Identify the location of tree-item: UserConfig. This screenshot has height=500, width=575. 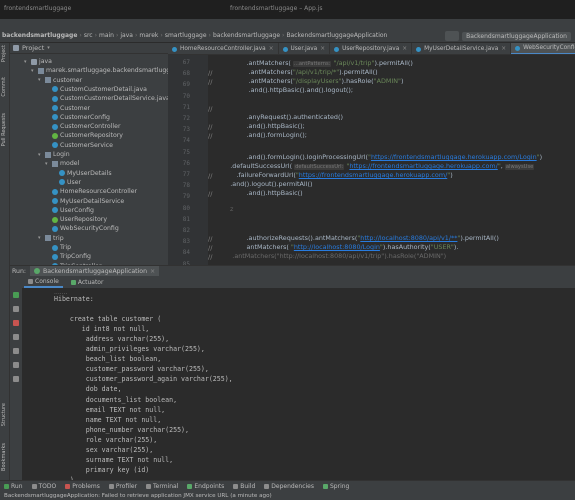
(69, 210).